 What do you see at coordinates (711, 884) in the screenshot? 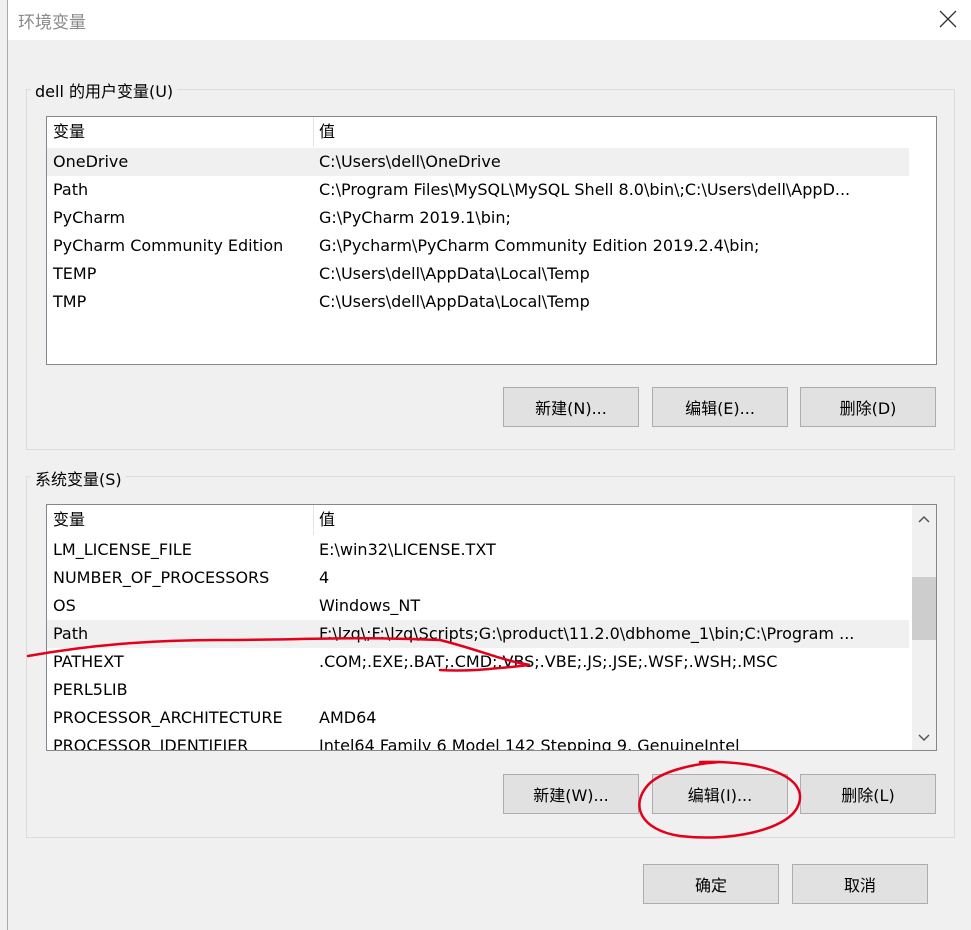
I see `ok-button: 确定` at bounding box center [711, 884].